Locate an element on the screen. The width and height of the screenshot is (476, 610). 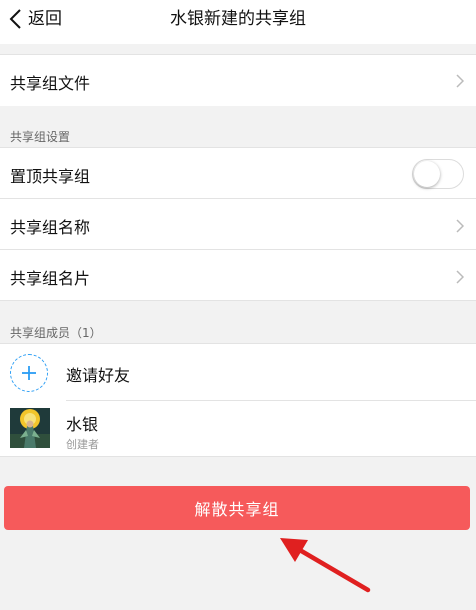
page-title: 水银新建的共享组 is located at coordinates (238, 19).